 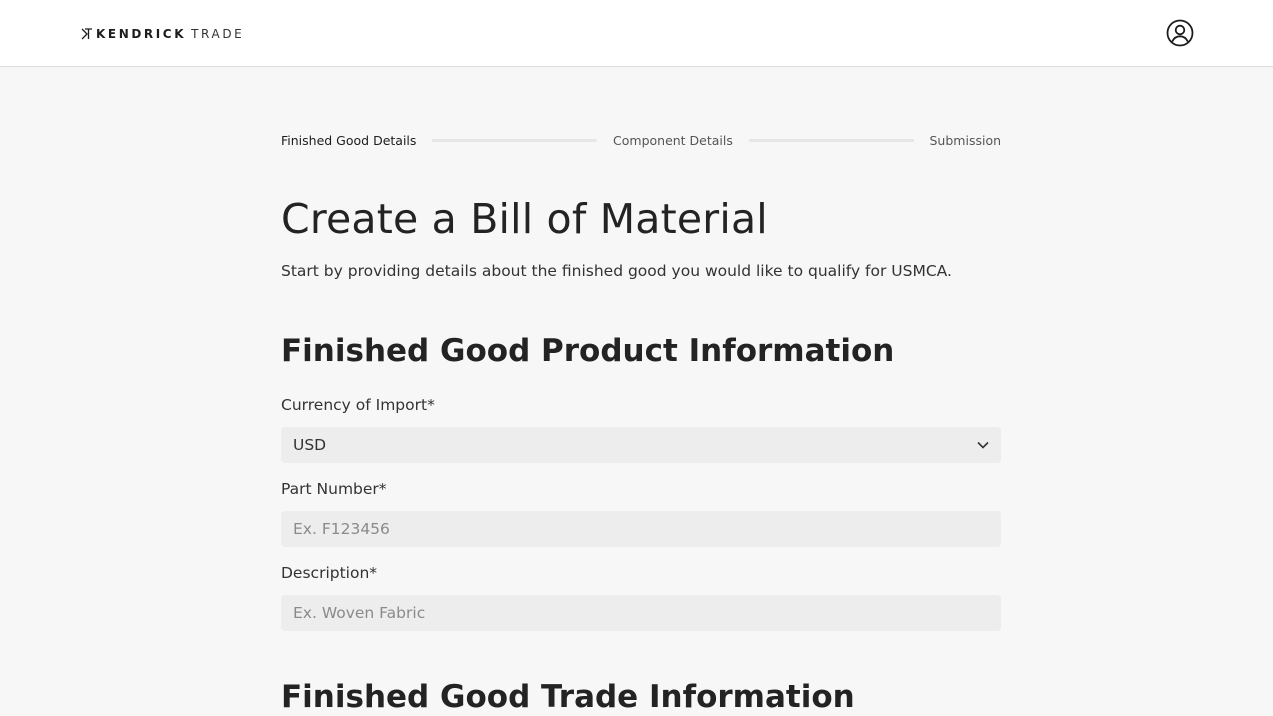 I want to click on currency-select: USD, so click(x=641, y=445).